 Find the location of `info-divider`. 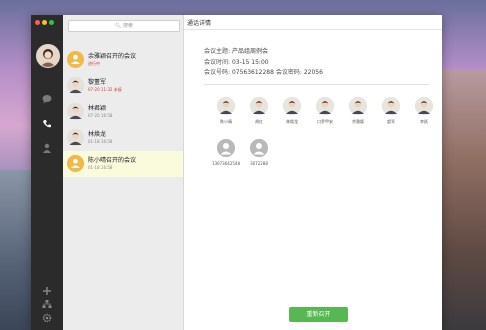

info-divider is located at coordinates (317, 84).